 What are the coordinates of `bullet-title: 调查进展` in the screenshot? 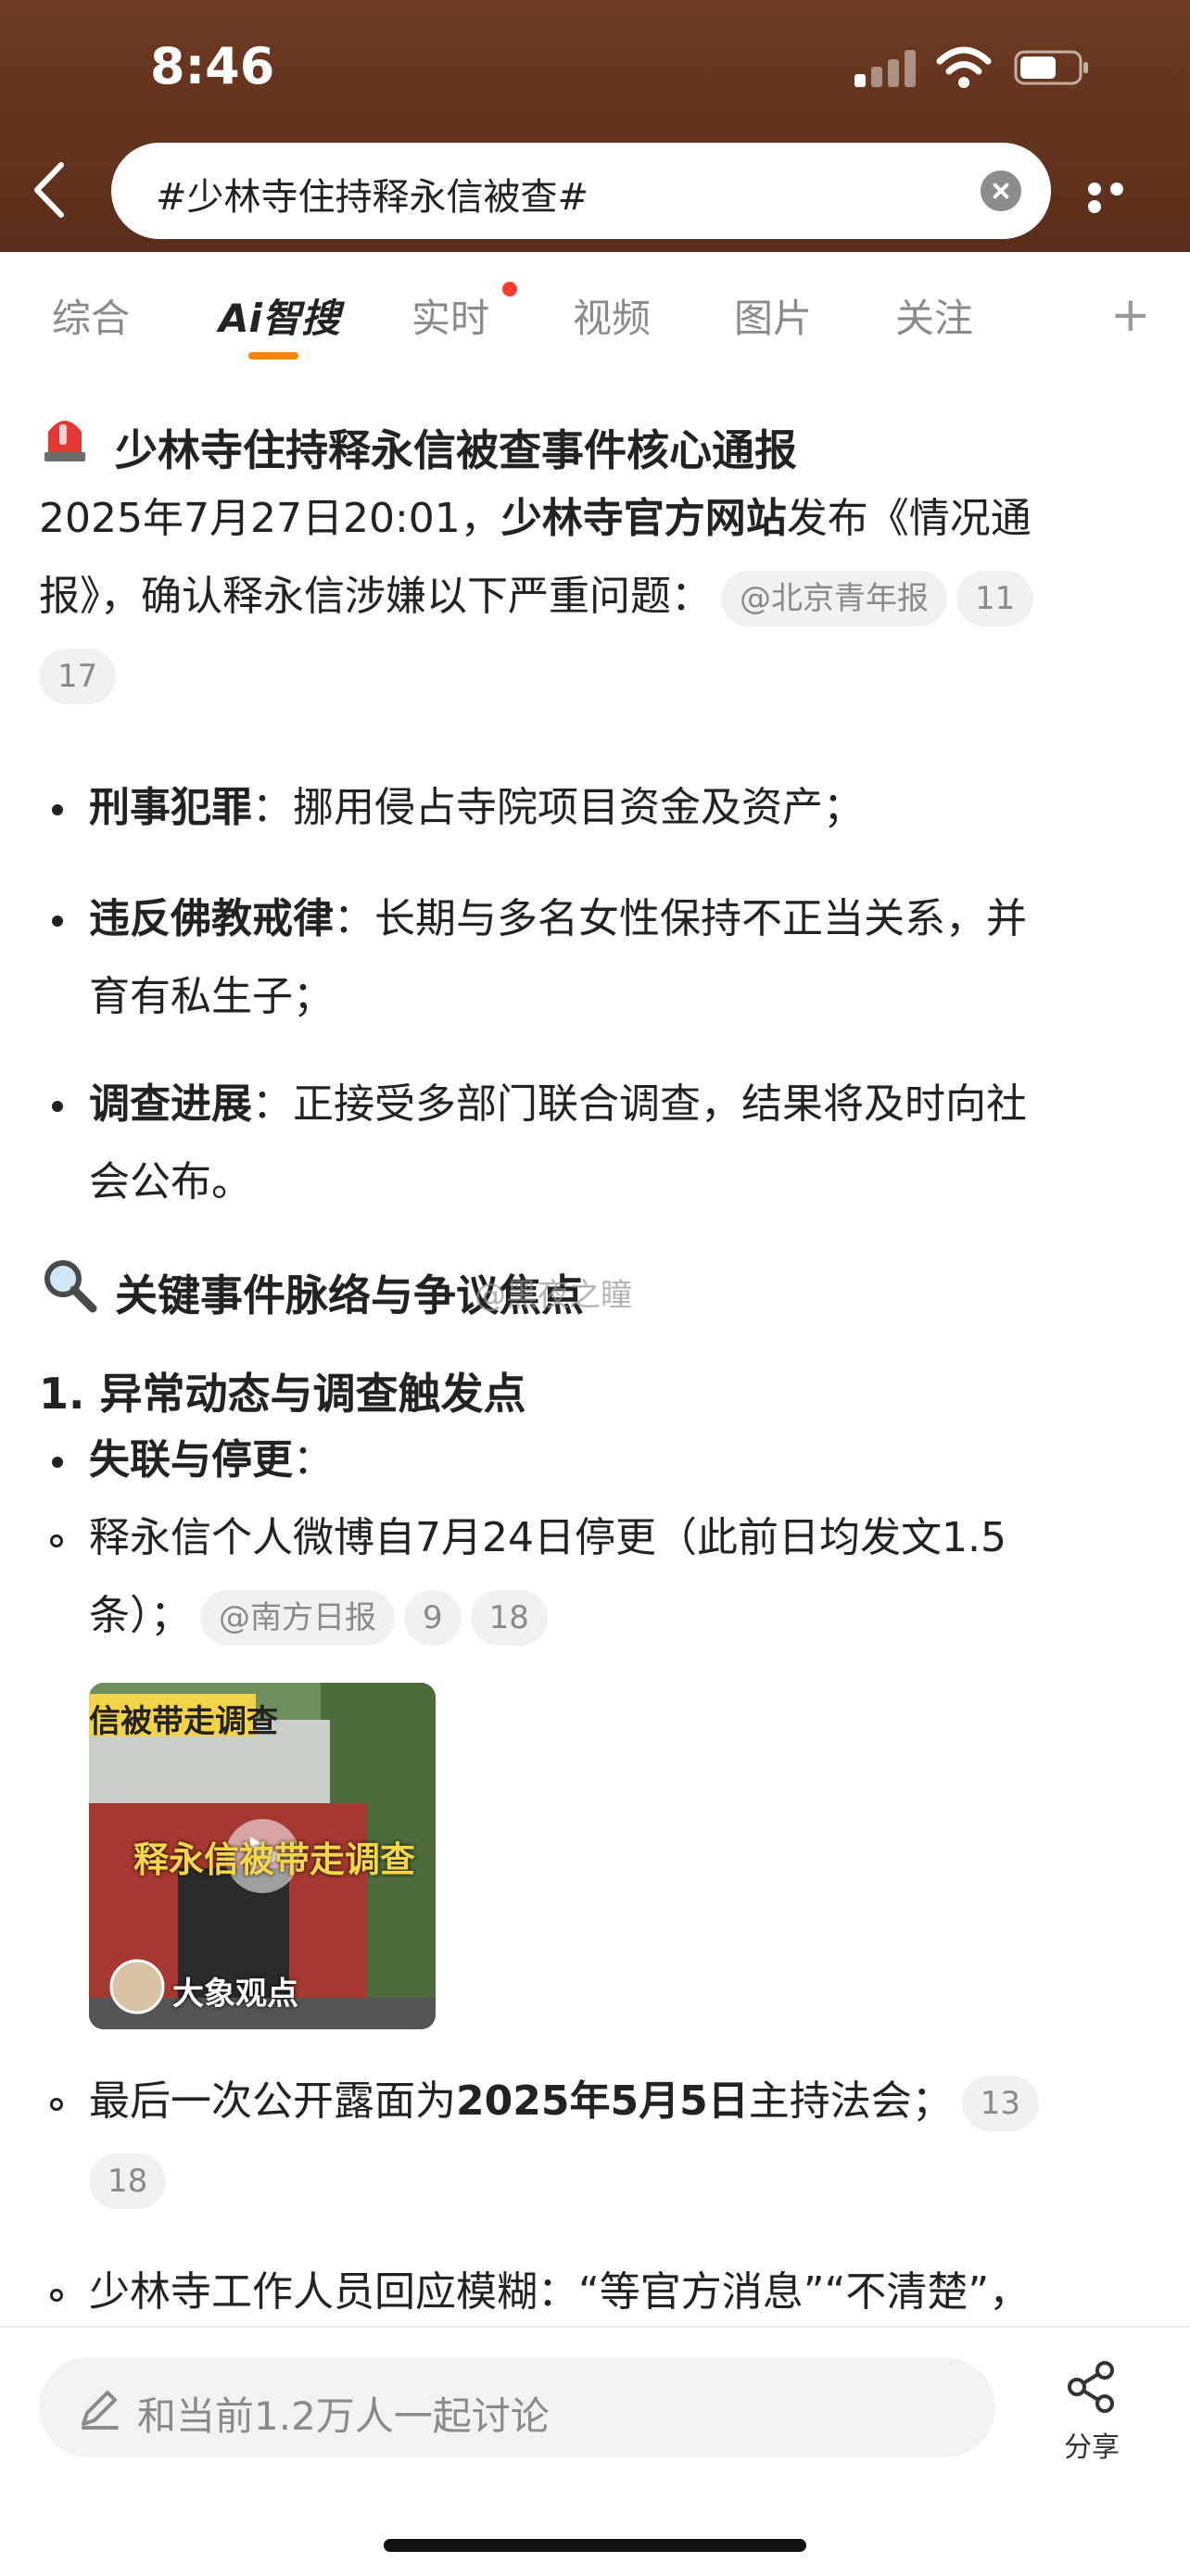 It's located at (170, 1104).